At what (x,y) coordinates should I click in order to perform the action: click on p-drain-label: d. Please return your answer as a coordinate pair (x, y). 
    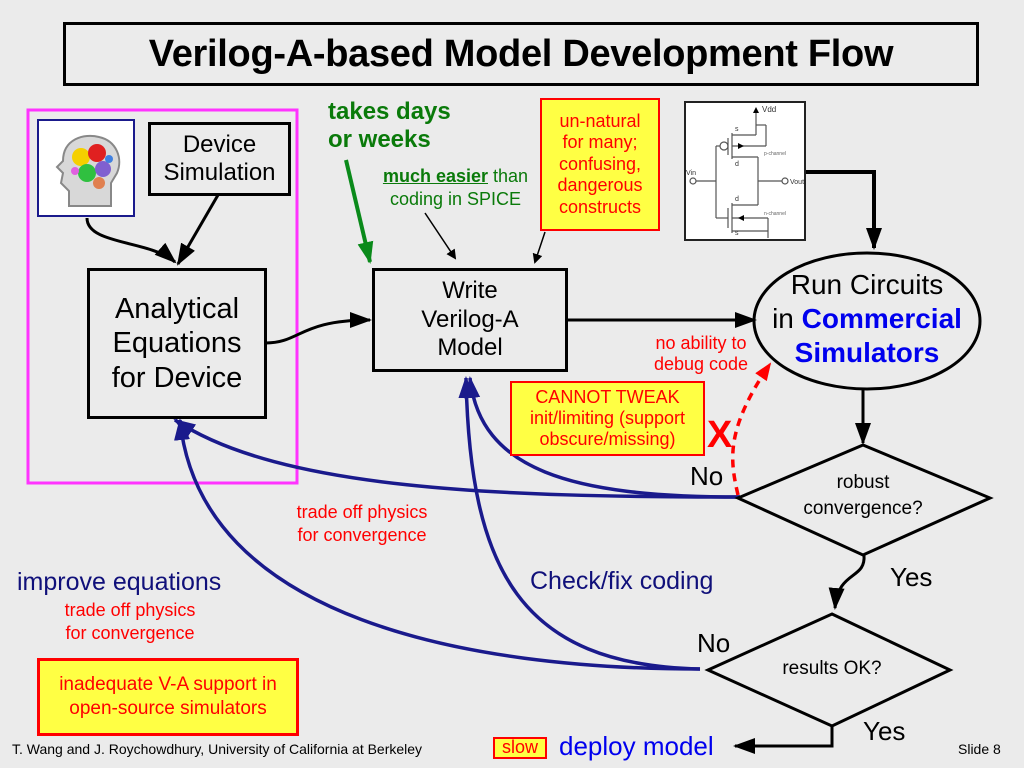
    Looking at the image, I should click on (737, 164).